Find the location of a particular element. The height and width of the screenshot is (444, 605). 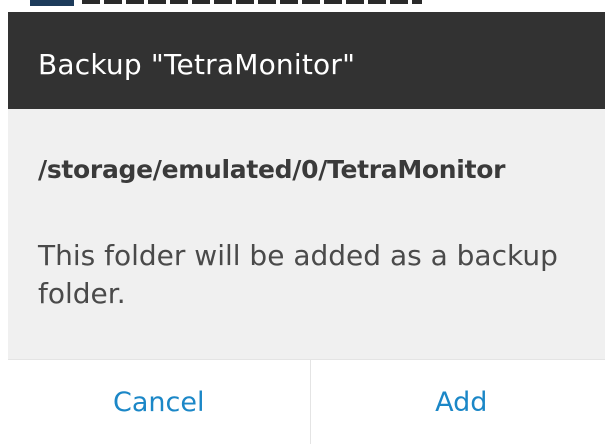

background-app-content is located at coordinates (302, 6).